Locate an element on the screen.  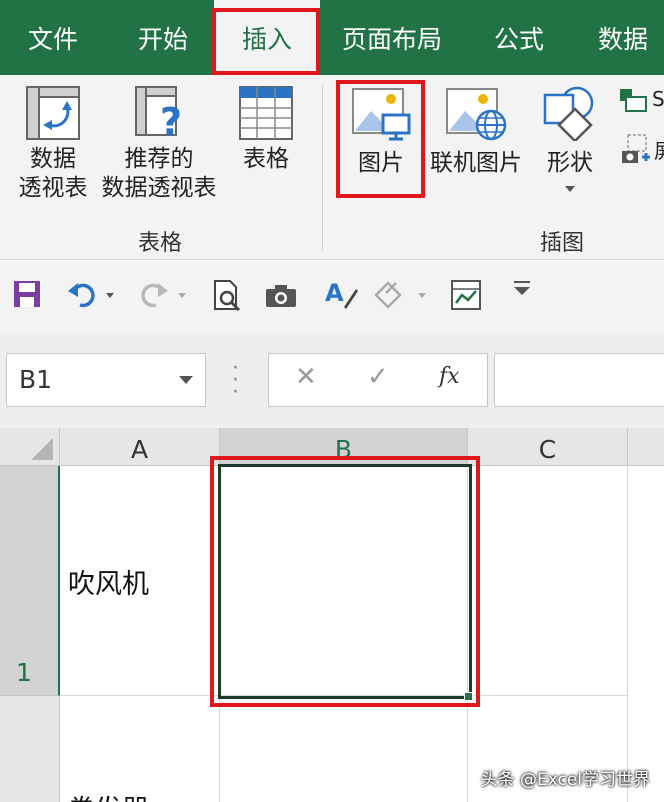
pivot-table-icon is located at coordinates (53, 113).